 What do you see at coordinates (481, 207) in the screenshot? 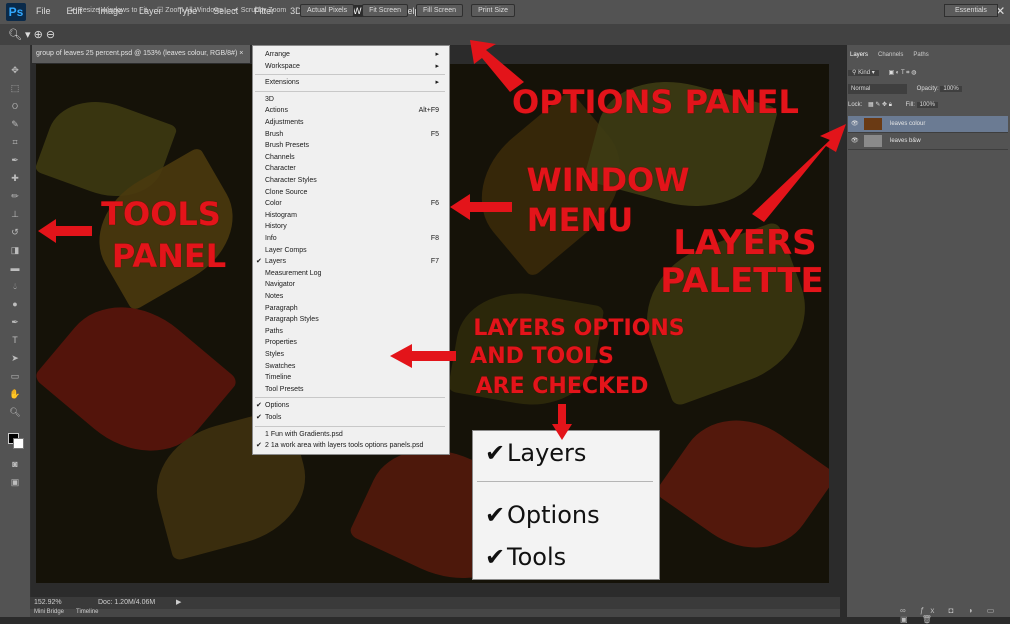
I see `arrow-window-menu` at bounding box center [481, 207].